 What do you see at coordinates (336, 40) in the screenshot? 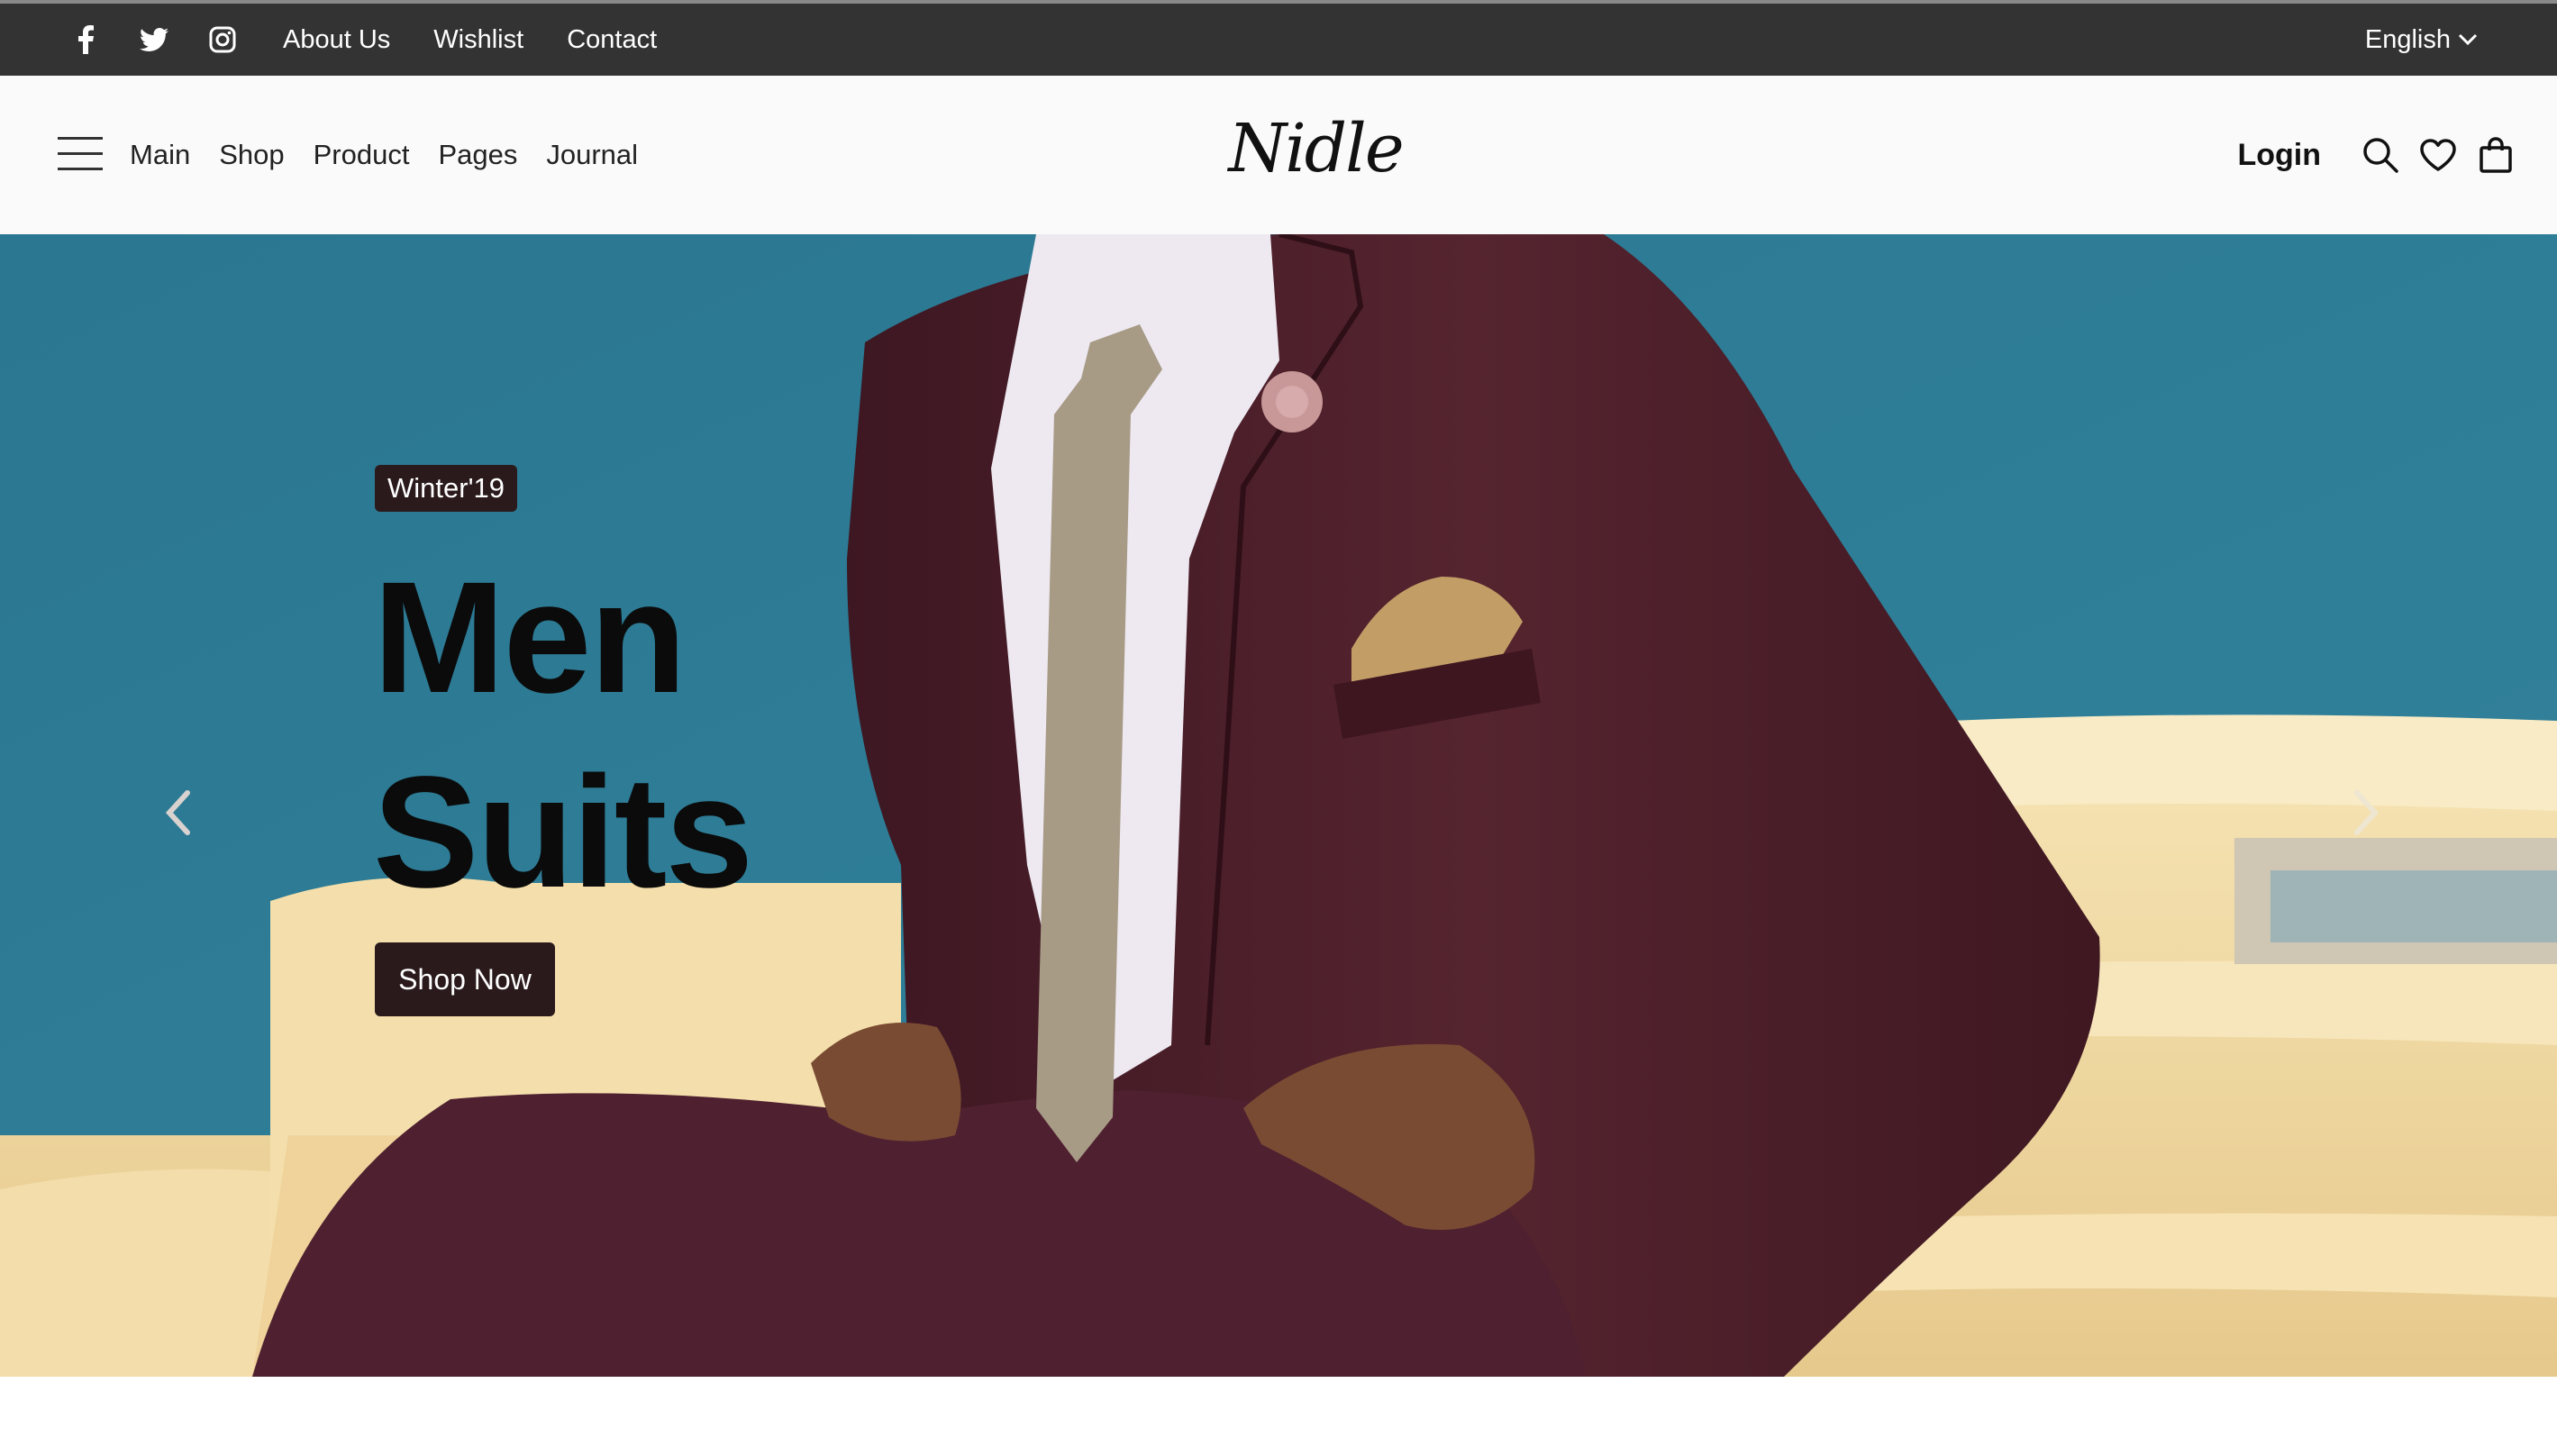
I see `about-us-link: About Us` at bounding box center [336, 40].